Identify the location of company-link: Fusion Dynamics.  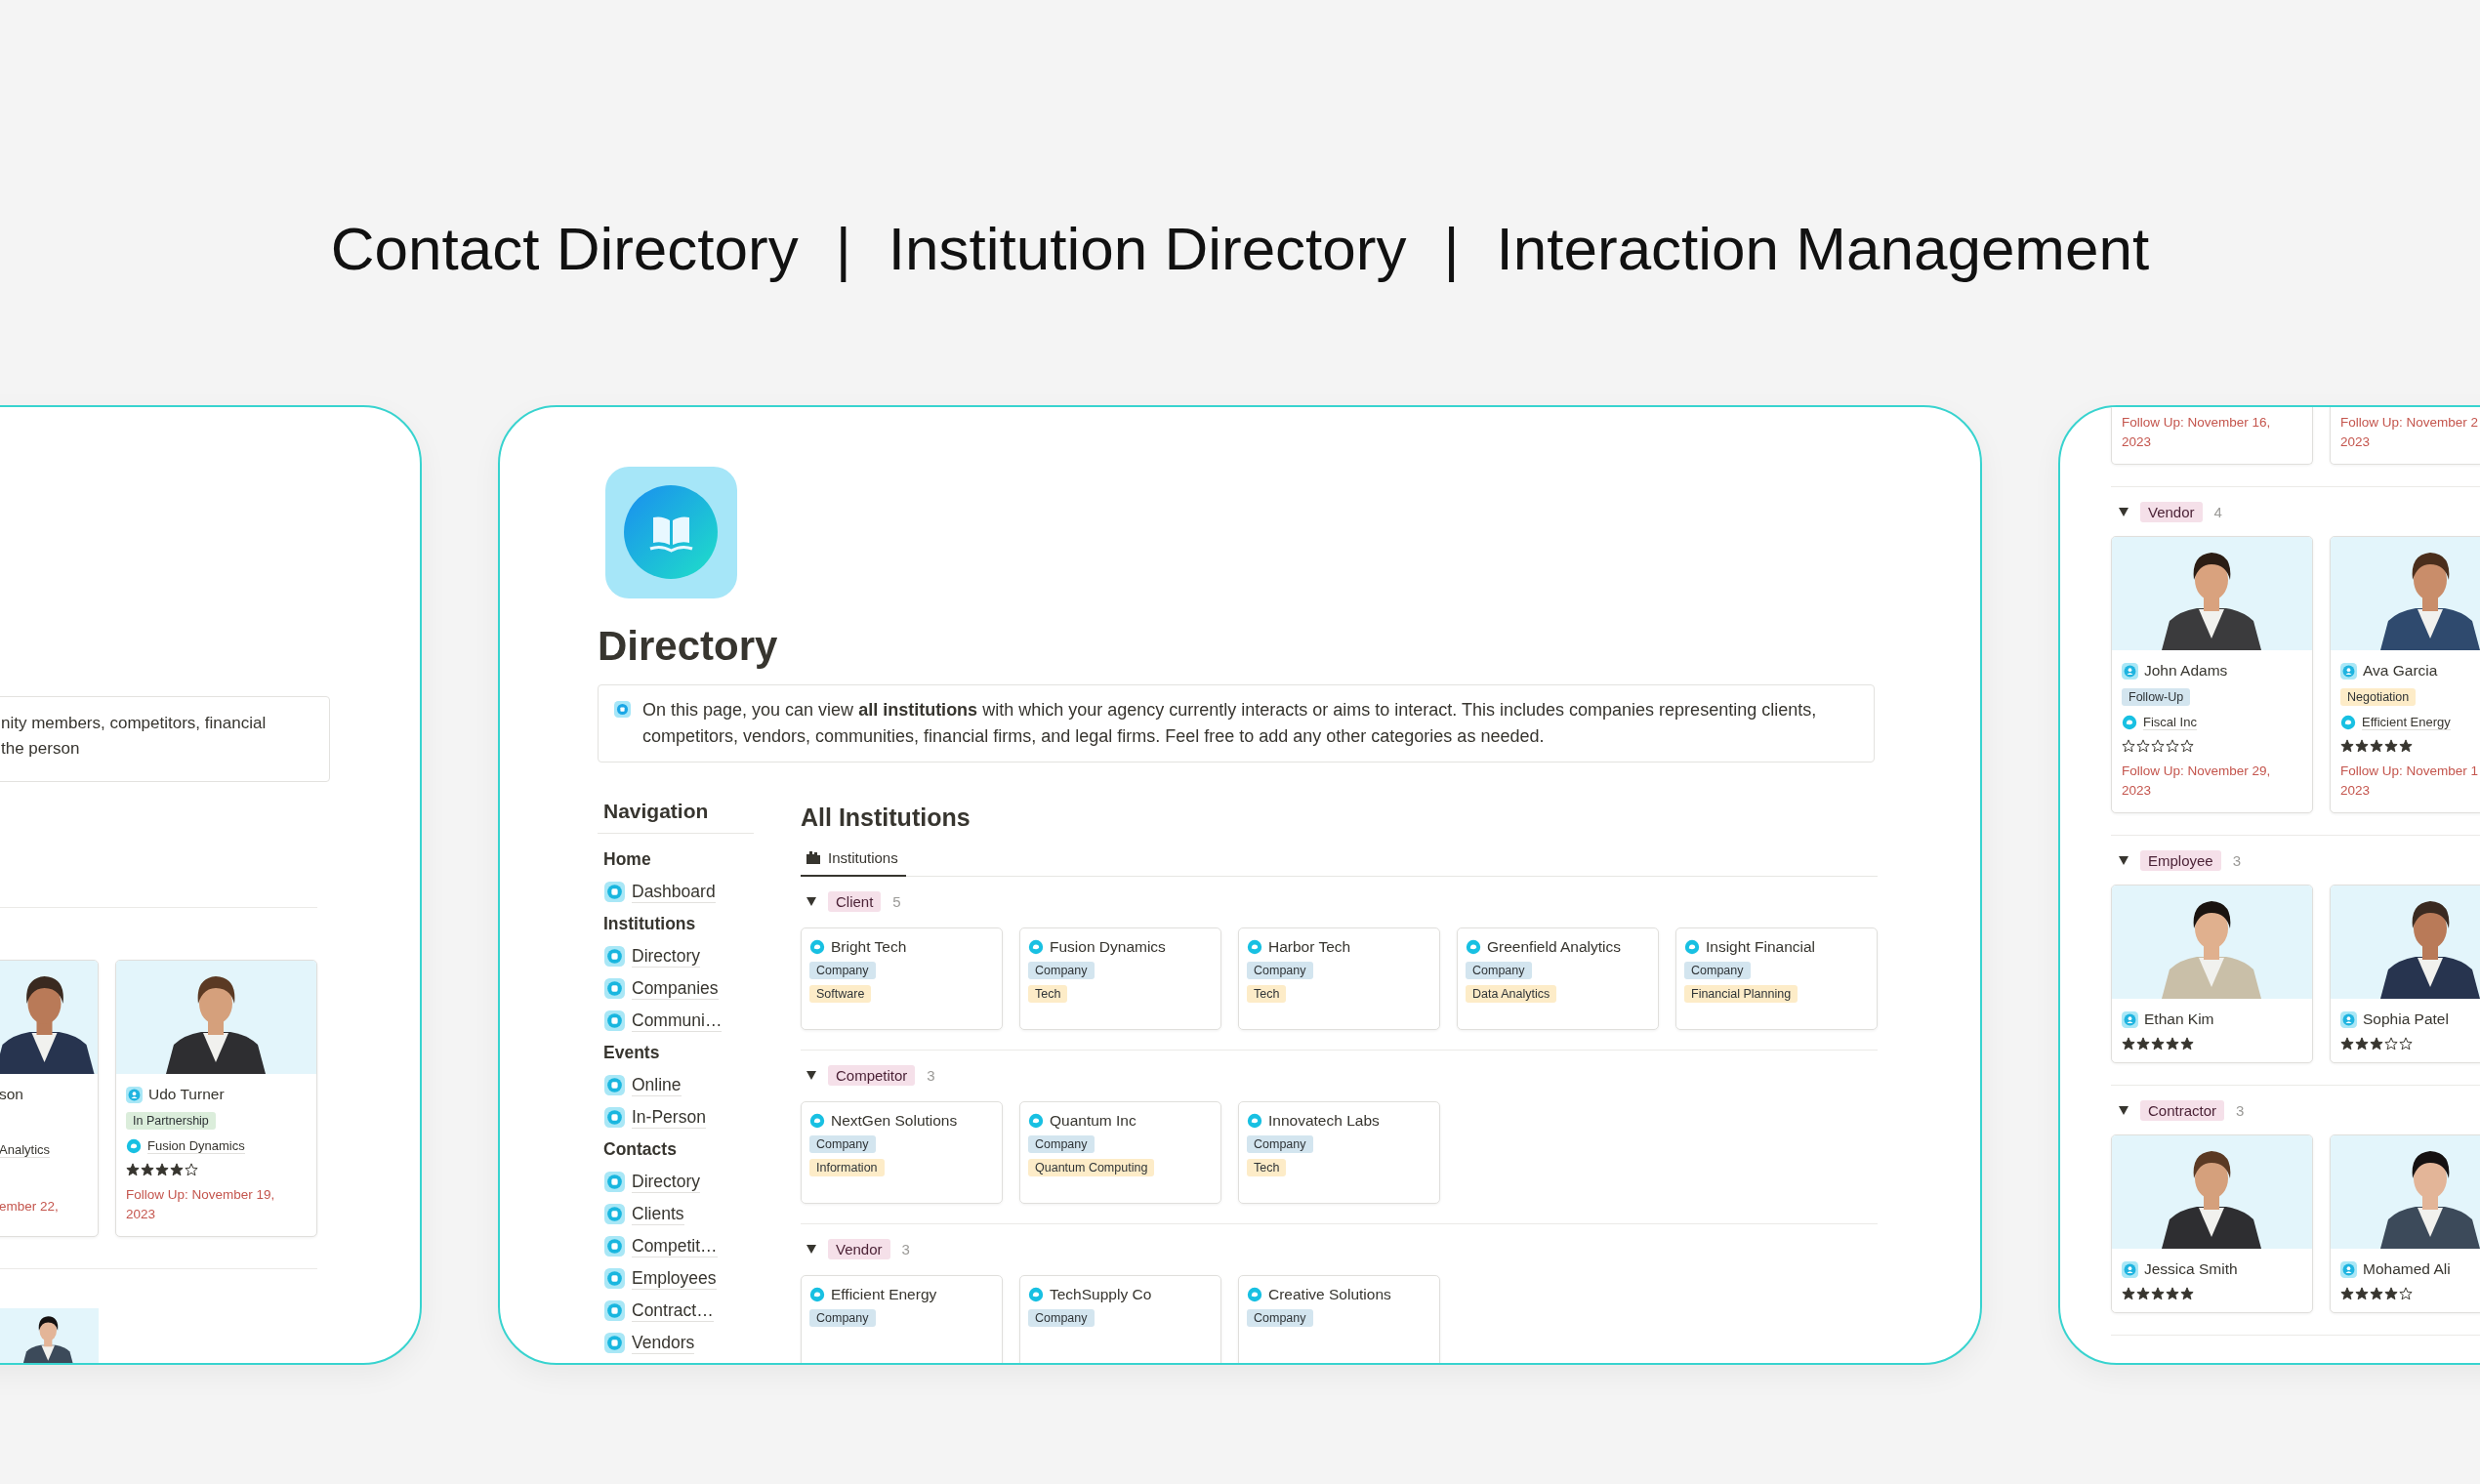
(196, 1146).